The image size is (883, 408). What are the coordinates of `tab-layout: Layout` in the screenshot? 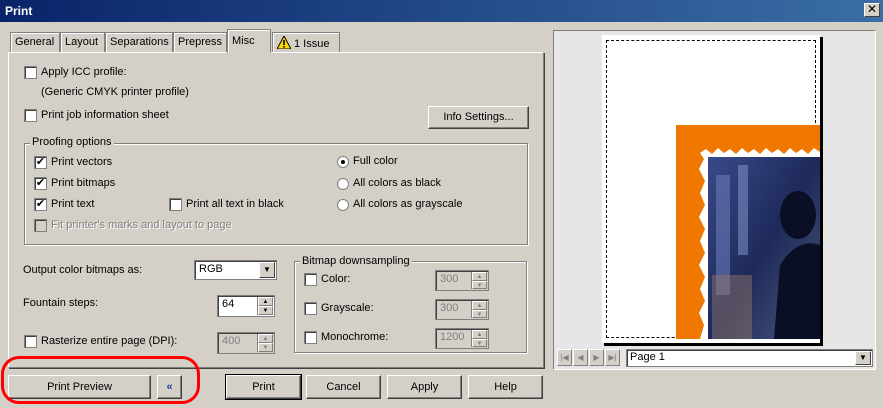 It's located at (82, 42).